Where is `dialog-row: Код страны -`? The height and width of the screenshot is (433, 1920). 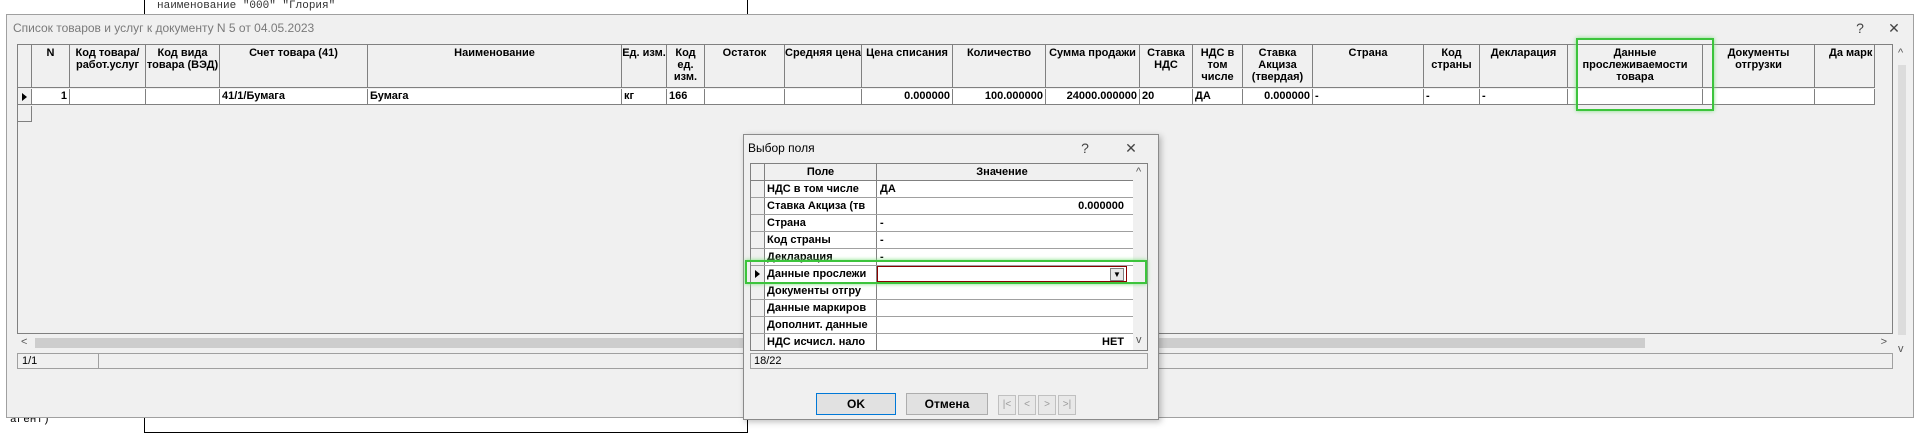 dialog-row: Код страны - is located at coordinates (949, 240).